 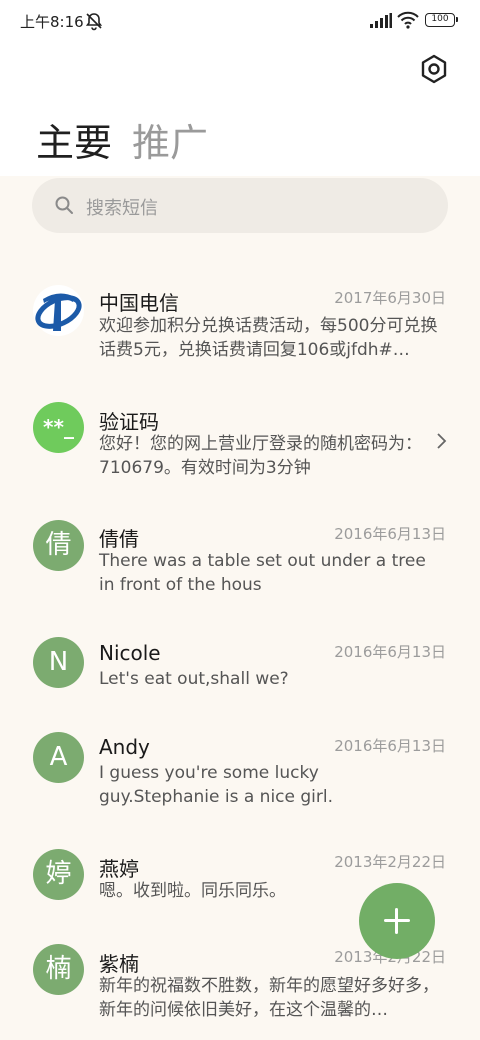 I want to click on status-time: 上午8:16, so click(x=52, y=22).